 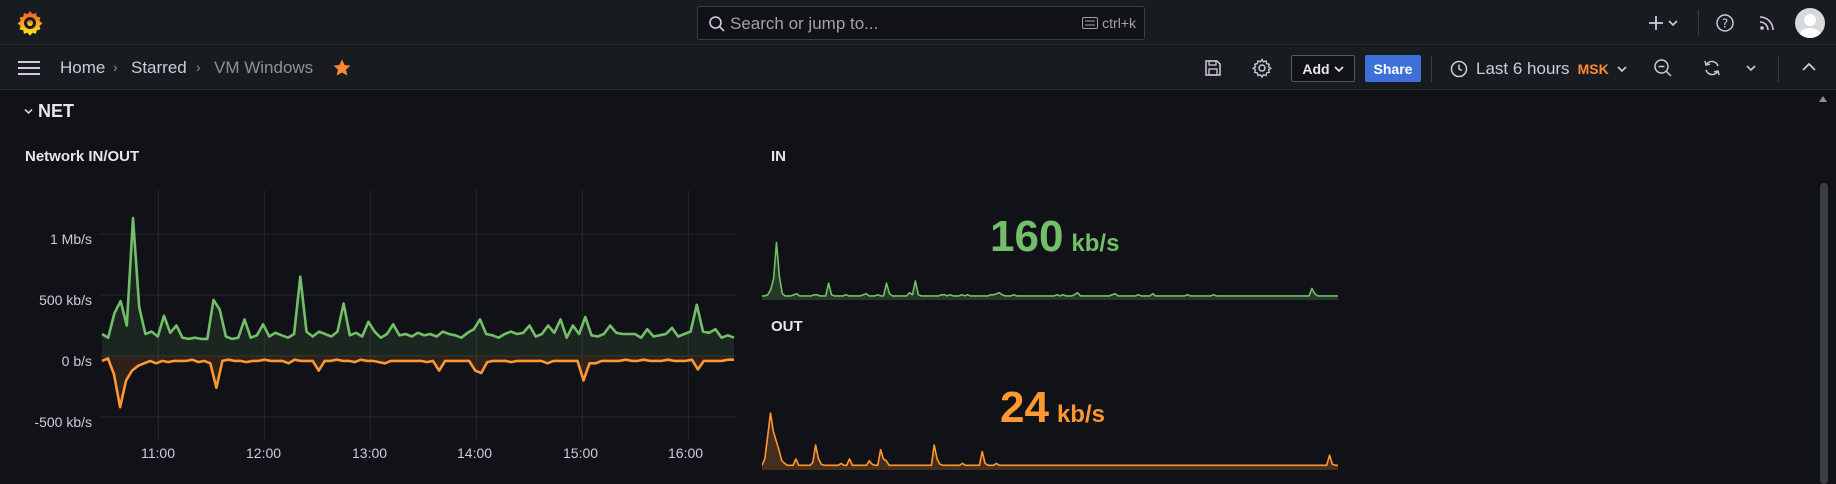 I want to click on grafana-logo-icon, so click(x=30, y=23).